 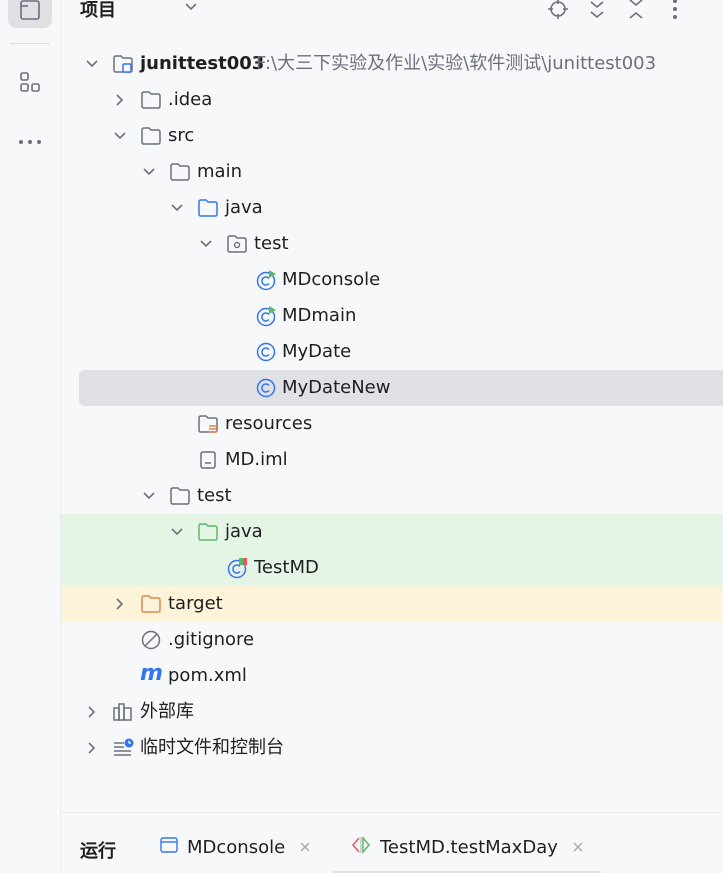 I want to click on tree-row-test-java: java, so click(x=392, y=532).